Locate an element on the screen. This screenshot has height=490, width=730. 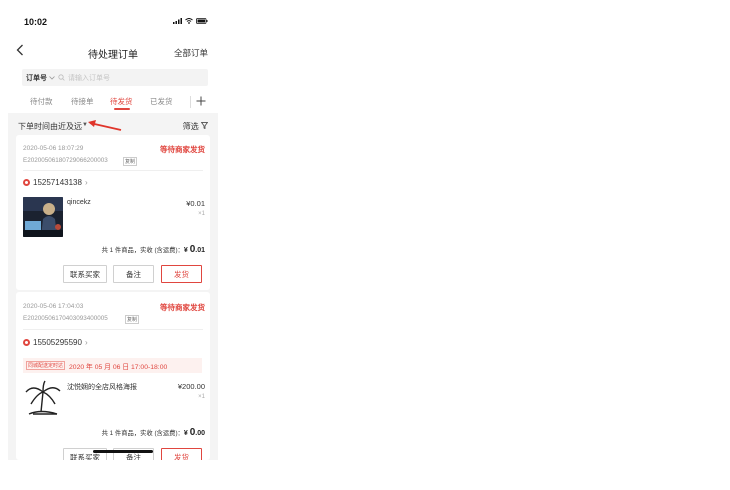
active-tab-indicator is located at coordinates (122, 109).